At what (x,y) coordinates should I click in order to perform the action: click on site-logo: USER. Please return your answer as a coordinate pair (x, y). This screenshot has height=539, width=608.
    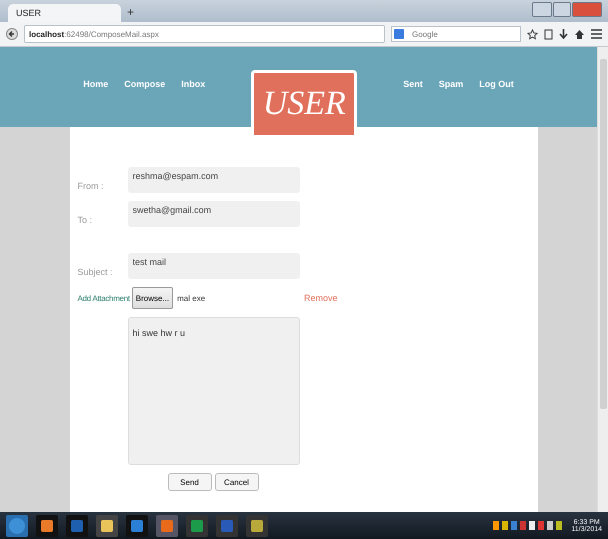
    Looking at the image, I should click on (304, 102).